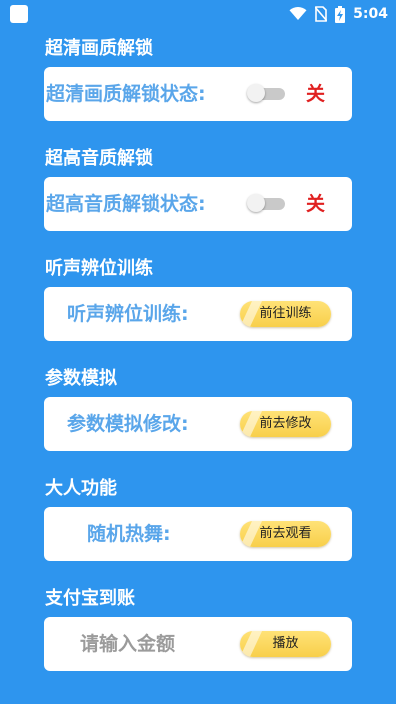 The image size is (396, 704). What do you see at coordinates (127, 644) in the screenshot?
I see `amount-input: 请输入金额` at bounding box center [127, 644].